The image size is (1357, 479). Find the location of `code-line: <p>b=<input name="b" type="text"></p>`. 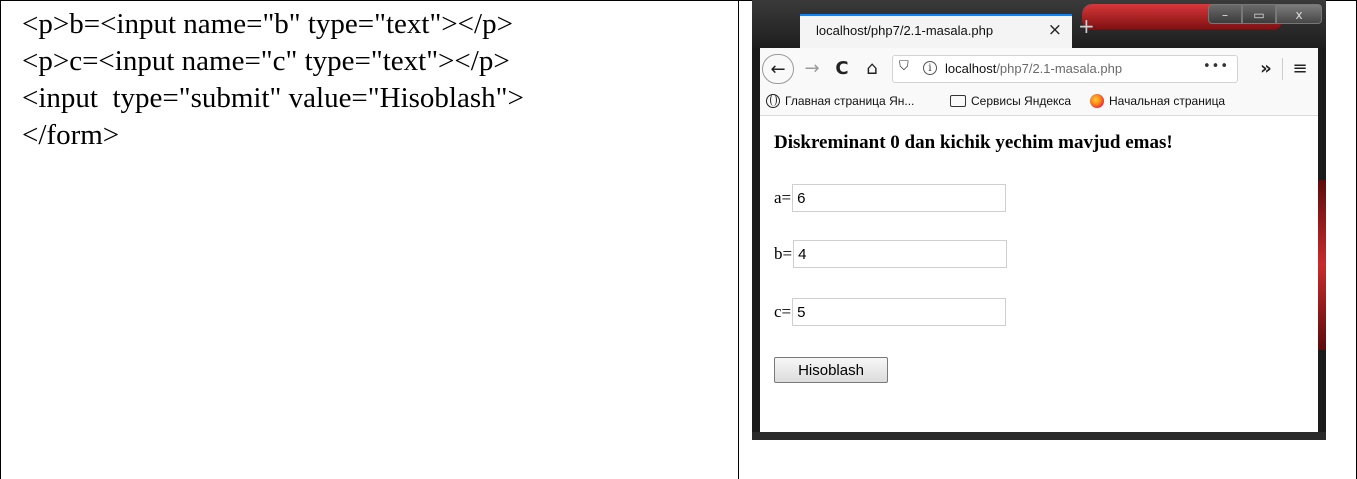

code-line: <p>b=<input name="b" type="text"></p> is located at coordinates (267, 24).